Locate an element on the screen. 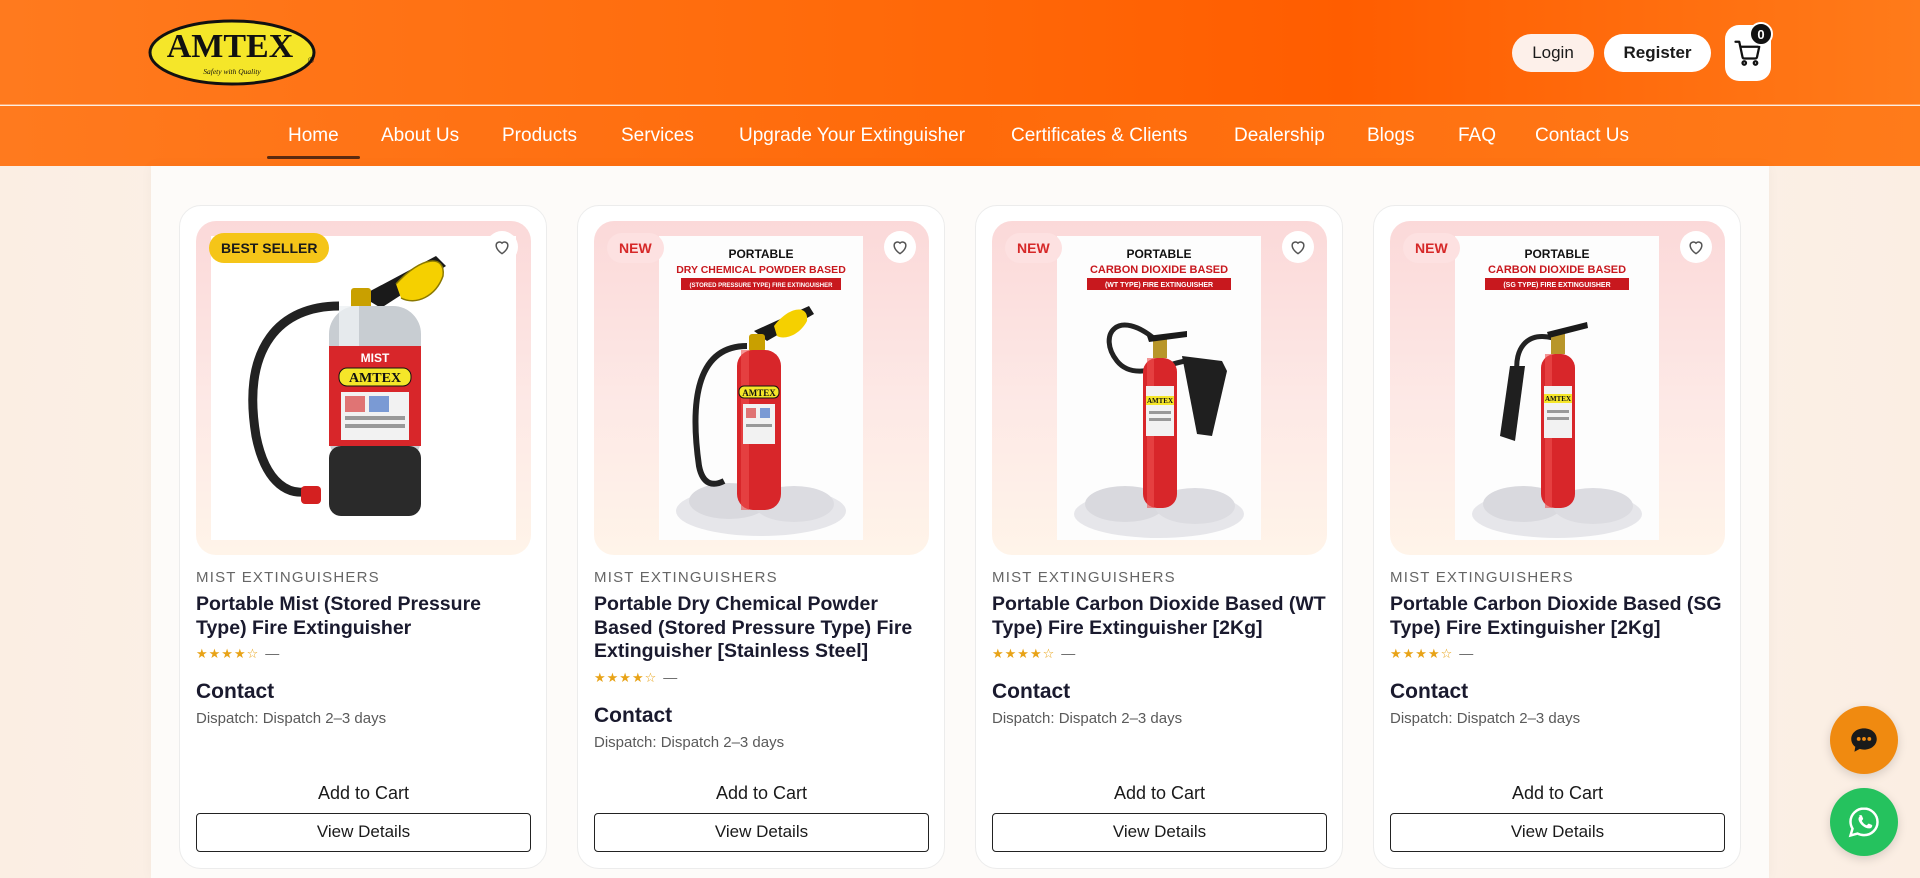 The width and height of the screenshot is (1920, 878). whatsapp-button is located at coordinates (1864, 822).